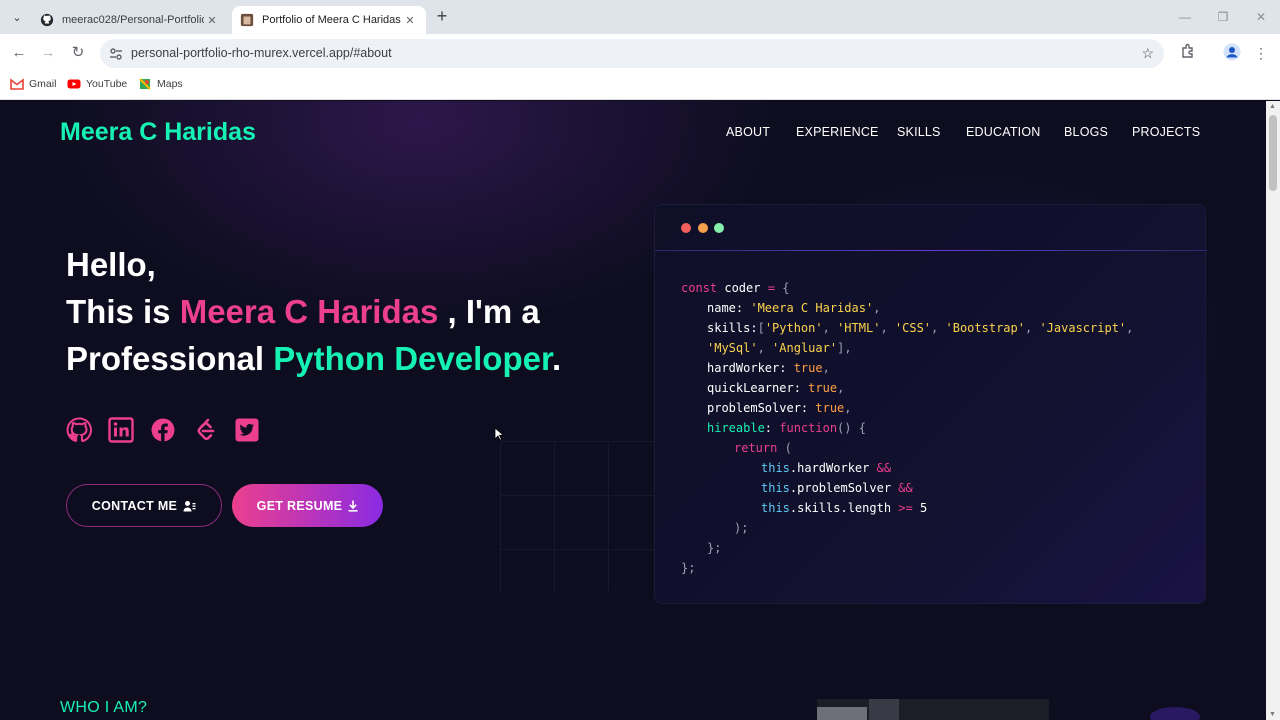  Describe the element at coordinates (299, 505) in the screenshot. I see `button-label: GET RESUME` at that location.